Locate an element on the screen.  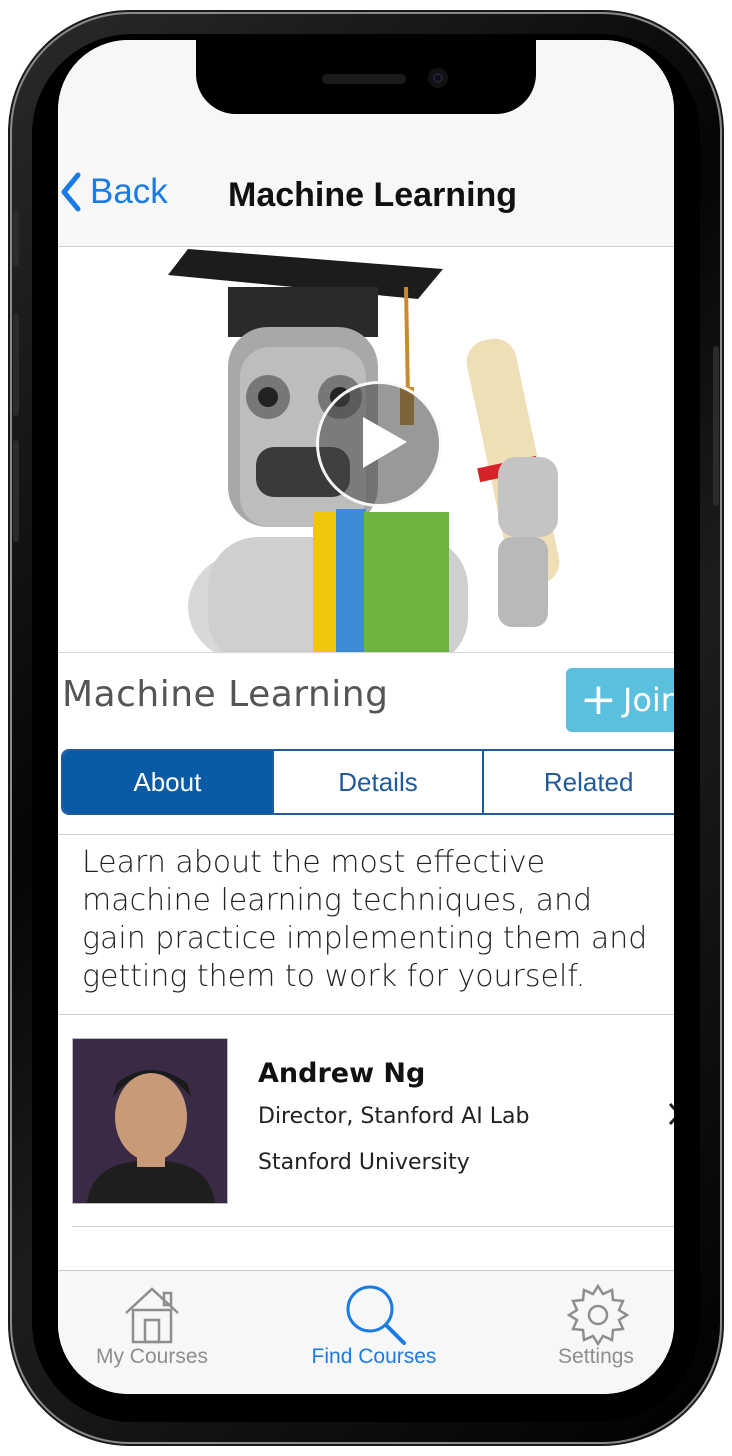
back-button: Back is located at coordinates (114, 192).